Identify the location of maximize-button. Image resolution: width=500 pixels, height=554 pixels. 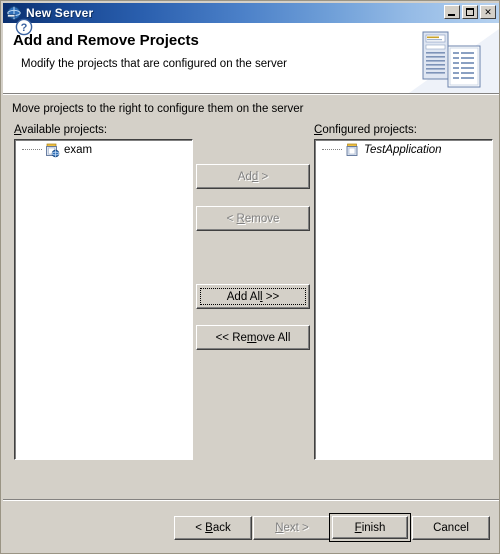
(470, 12).